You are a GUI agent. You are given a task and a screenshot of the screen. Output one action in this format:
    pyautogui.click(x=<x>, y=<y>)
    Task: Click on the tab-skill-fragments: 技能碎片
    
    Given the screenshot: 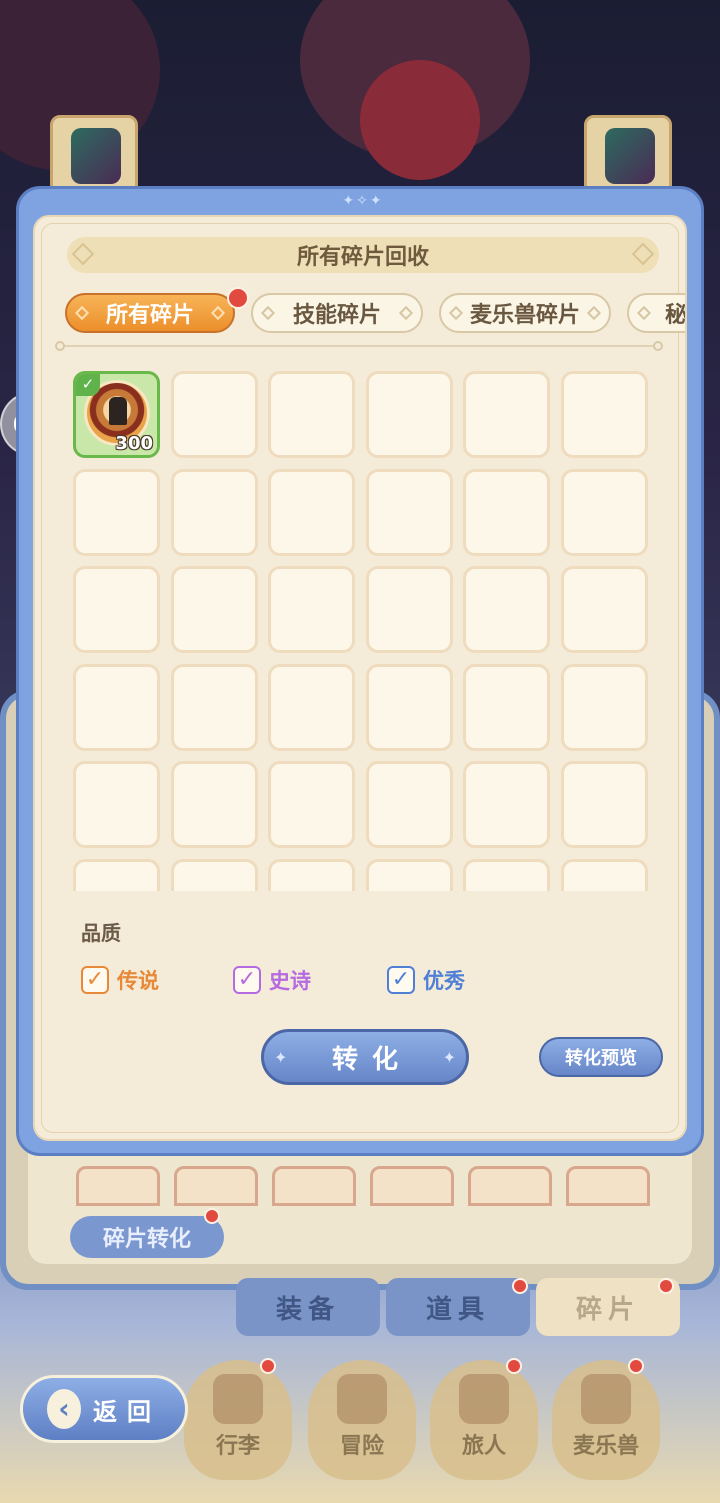 What is the action you would take?
    pyautogui.click(x=337, y=313)
    